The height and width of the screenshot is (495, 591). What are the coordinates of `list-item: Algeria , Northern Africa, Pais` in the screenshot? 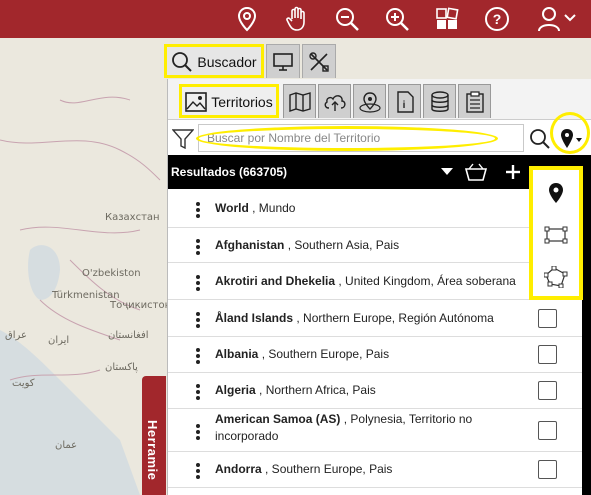 It's located at (375, 391).